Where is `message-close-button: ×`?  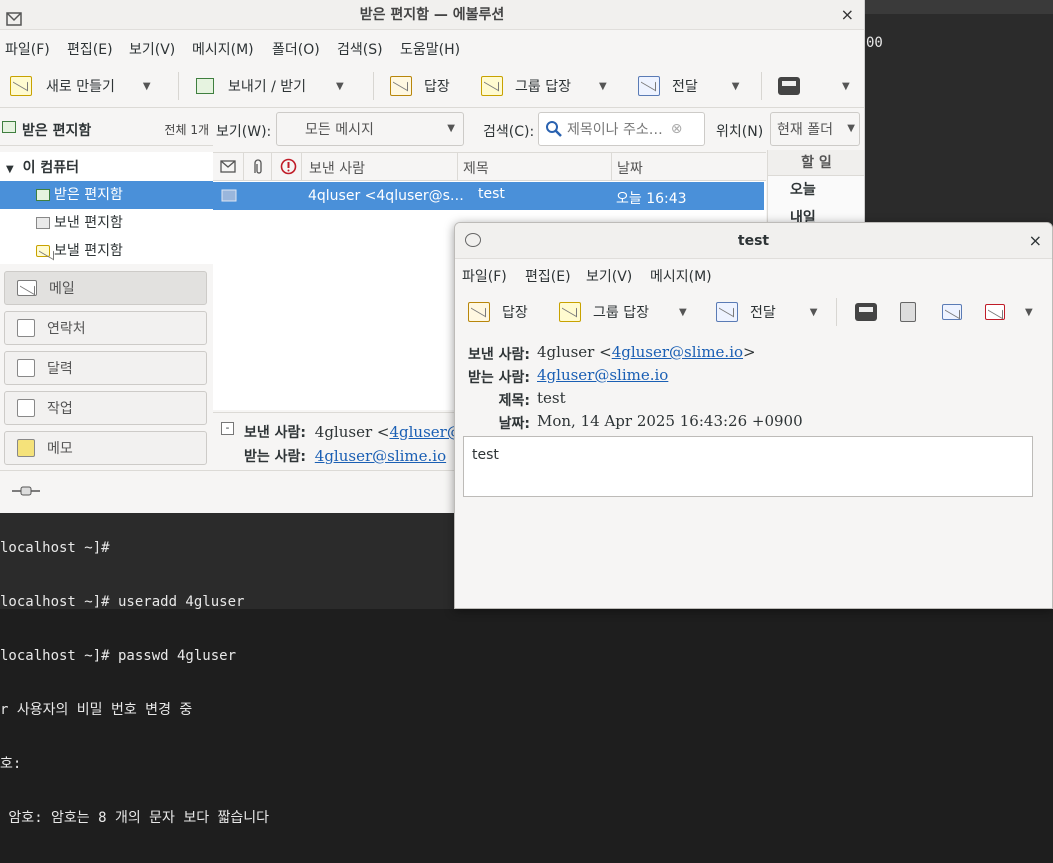
message-close-button: × is located at coordinates (1035, 241).